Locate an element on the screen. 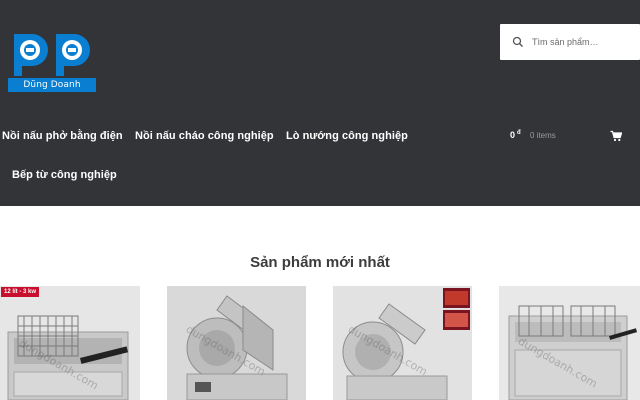 This screenshot has height=400, width=640. product-badge: 12 lít - 3 kw is located at coordinates (20, 292).